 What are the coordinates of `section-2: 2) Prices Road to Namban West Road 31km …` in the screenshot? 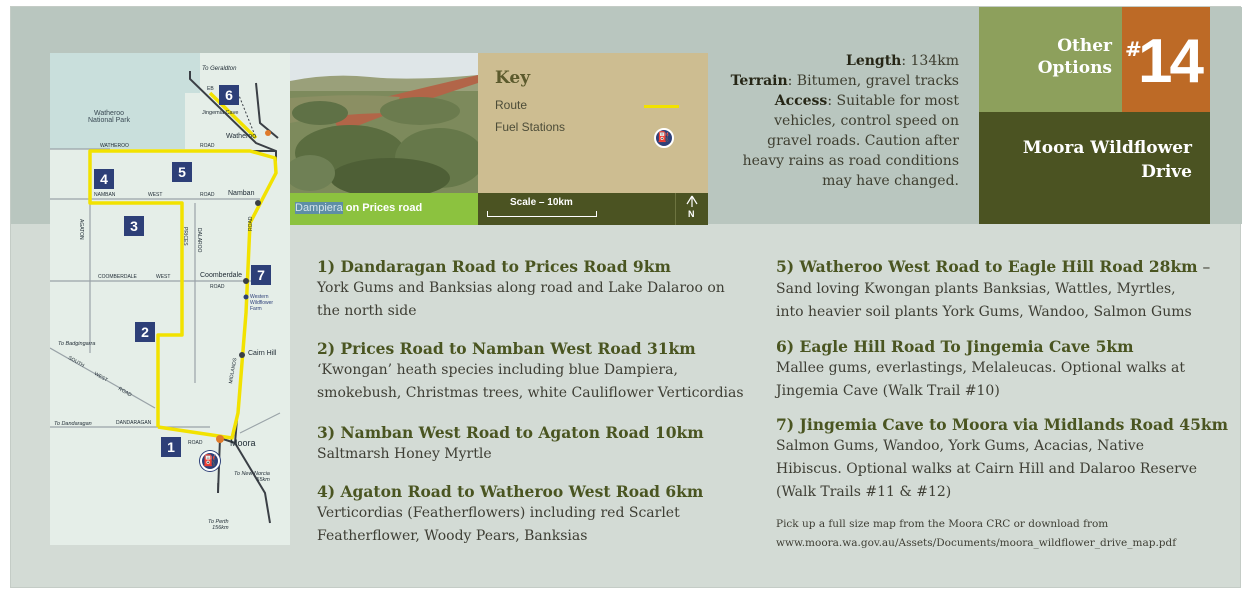 It's located at (530, 371).